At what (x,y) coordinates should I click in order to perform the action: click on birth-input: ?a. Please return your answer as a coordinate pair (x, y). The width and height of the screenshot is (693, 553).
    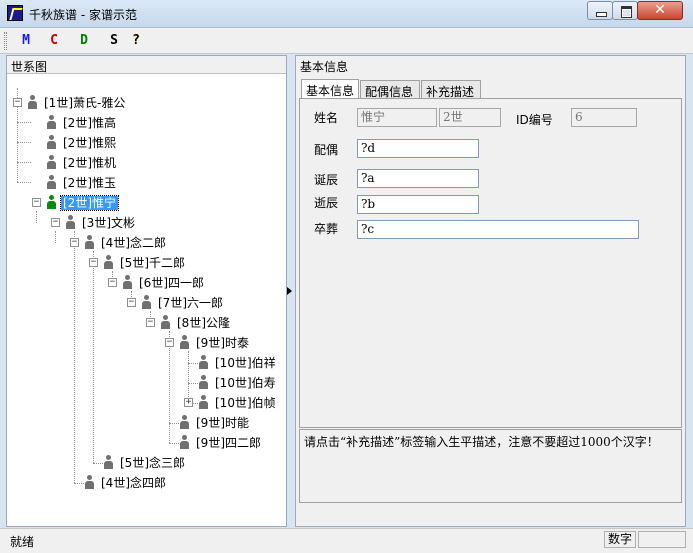
    Looking at the image, I should click on (418, 178).